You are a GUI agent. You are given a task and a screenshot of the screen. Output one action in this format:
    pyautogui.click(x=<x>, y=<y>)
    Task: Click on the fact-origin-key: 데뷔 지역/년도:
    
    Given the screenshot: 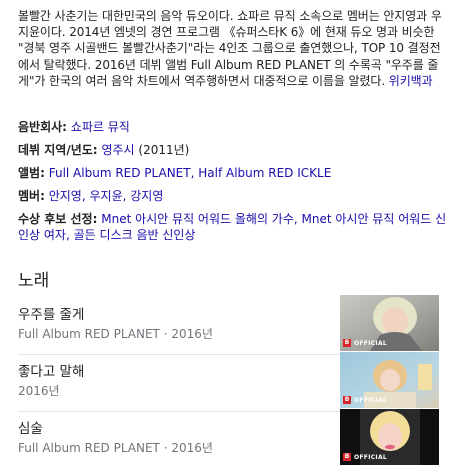 What is the action you would take?
    pyautogui.click(x=58, y=150)
    